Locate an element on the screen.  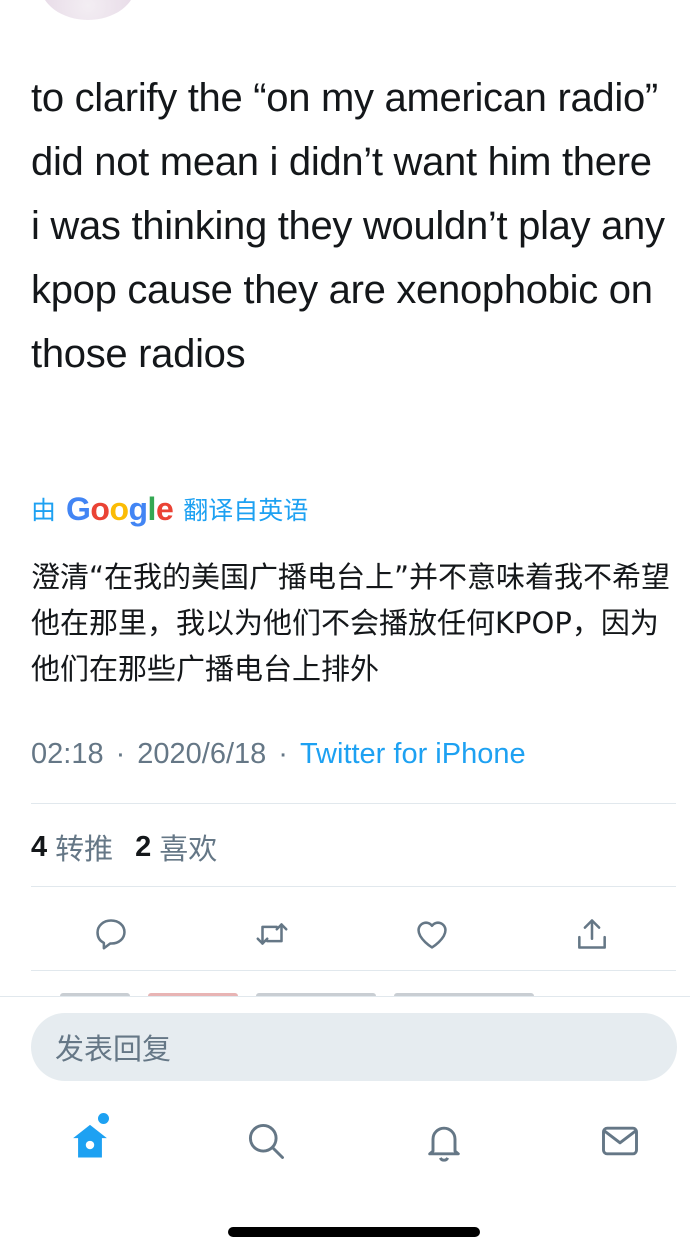
like-button is located at coordinates (432, 934).